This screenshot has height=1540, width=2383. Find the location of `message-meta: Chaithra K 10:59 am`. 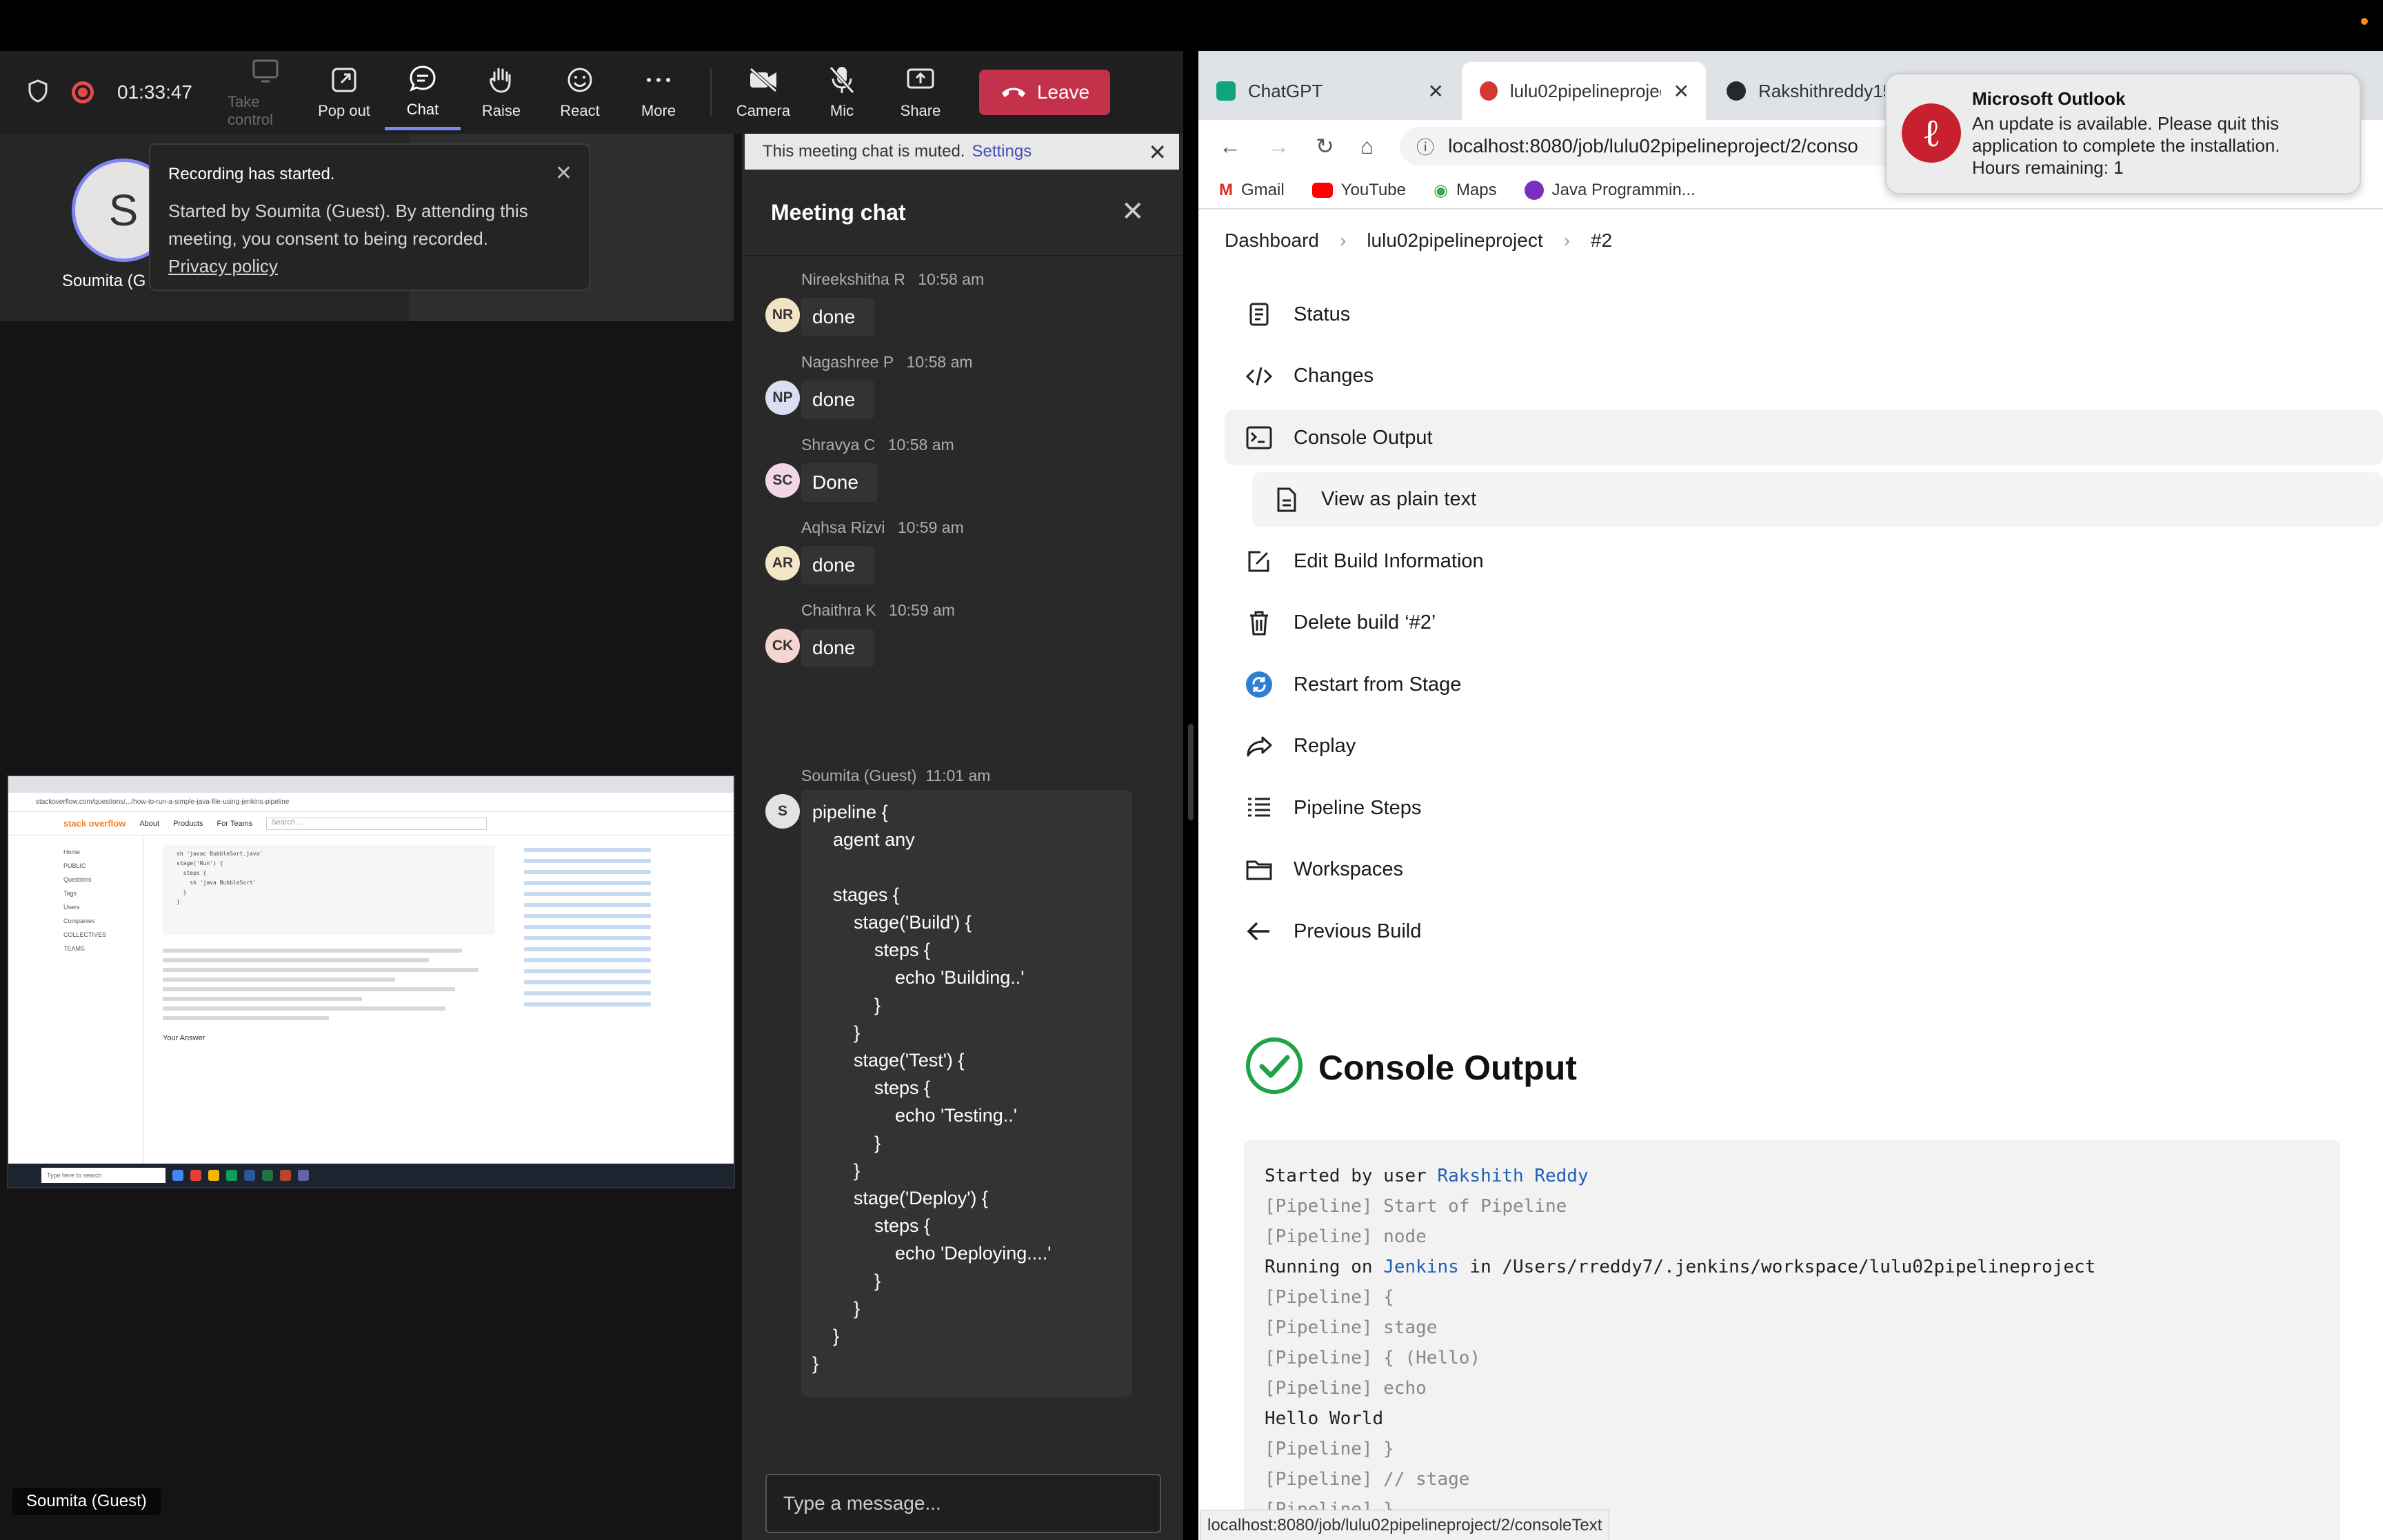

message-meta: Chaithra K 10:59 am is located at coordinates (878, 611).